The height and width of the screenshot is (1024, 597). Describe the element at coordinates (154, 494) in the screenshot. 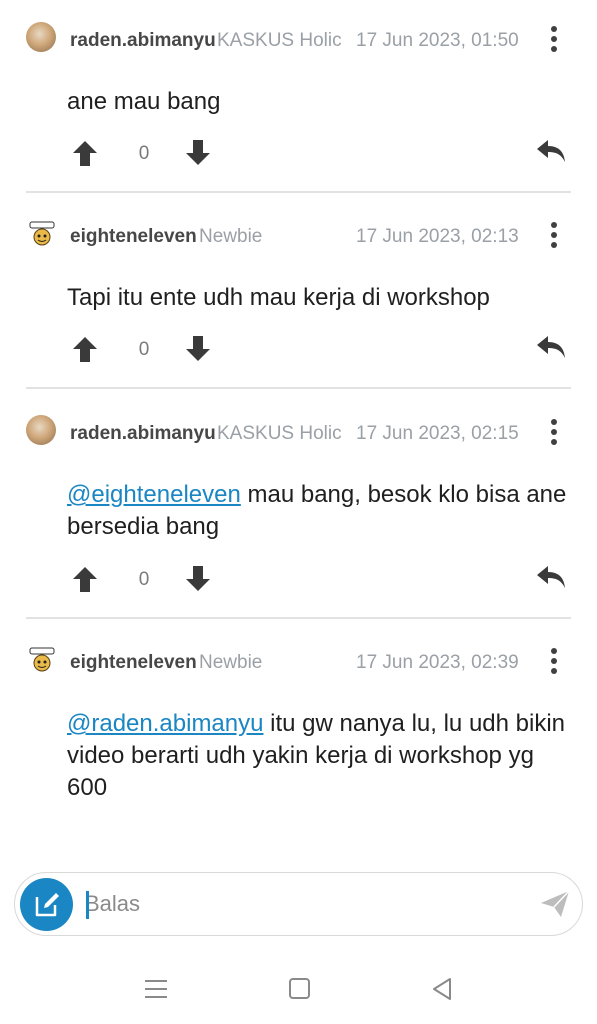

I see `mention-link: @eighteneleven` at that location.